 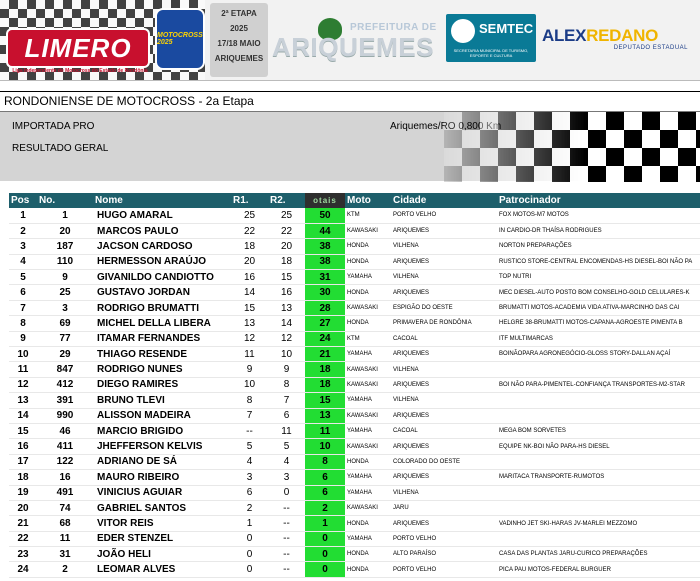 I want to click on cell-r1: 12, so click(x=249, y=339).